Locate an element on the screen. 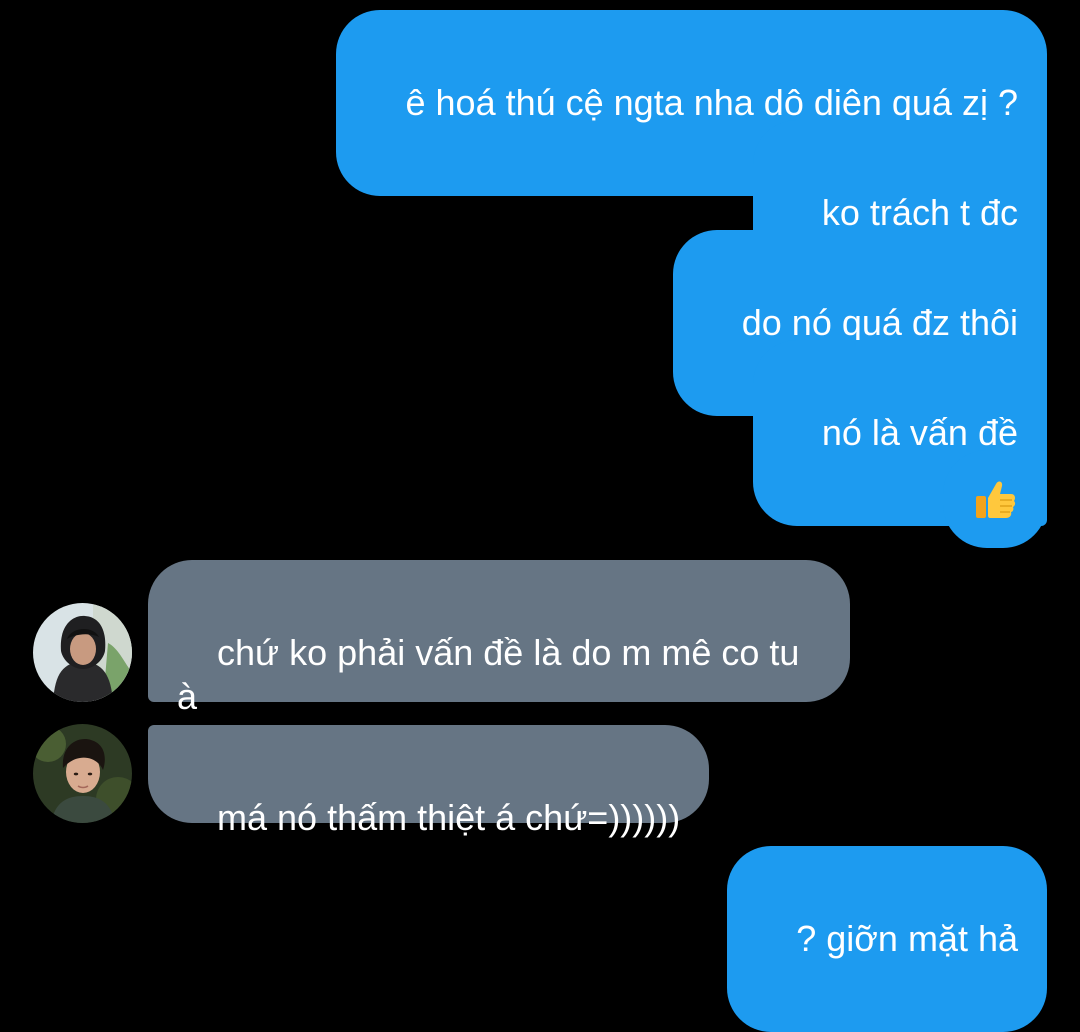 Image resolution: width=1080 pixels, height=1032 pixels. message-text: chứ ko phải vấn đề là do m mê co tu à is located at coordinates (488, 674).